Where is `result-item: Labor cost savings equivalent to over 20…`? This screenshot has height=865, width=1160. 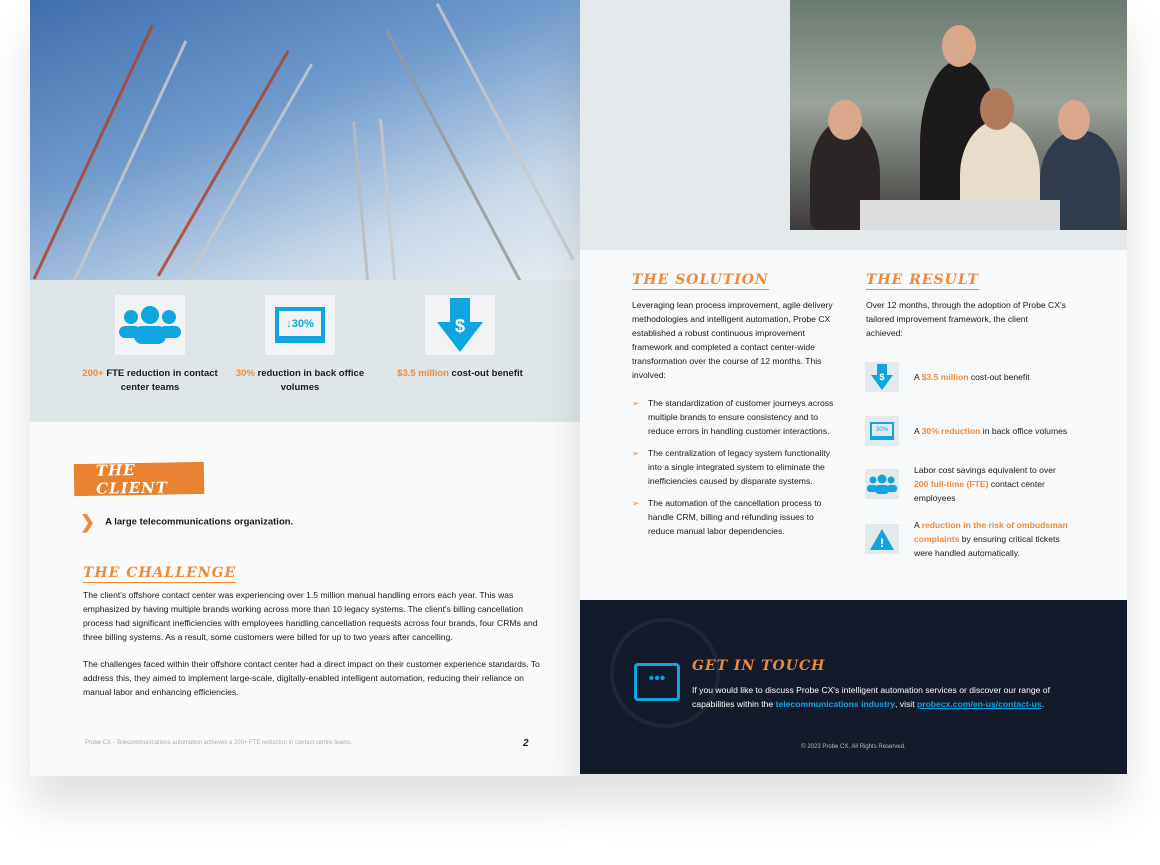 result-item: Labor cost savings equivalent to over 20… is located at coordinates (965, 484).